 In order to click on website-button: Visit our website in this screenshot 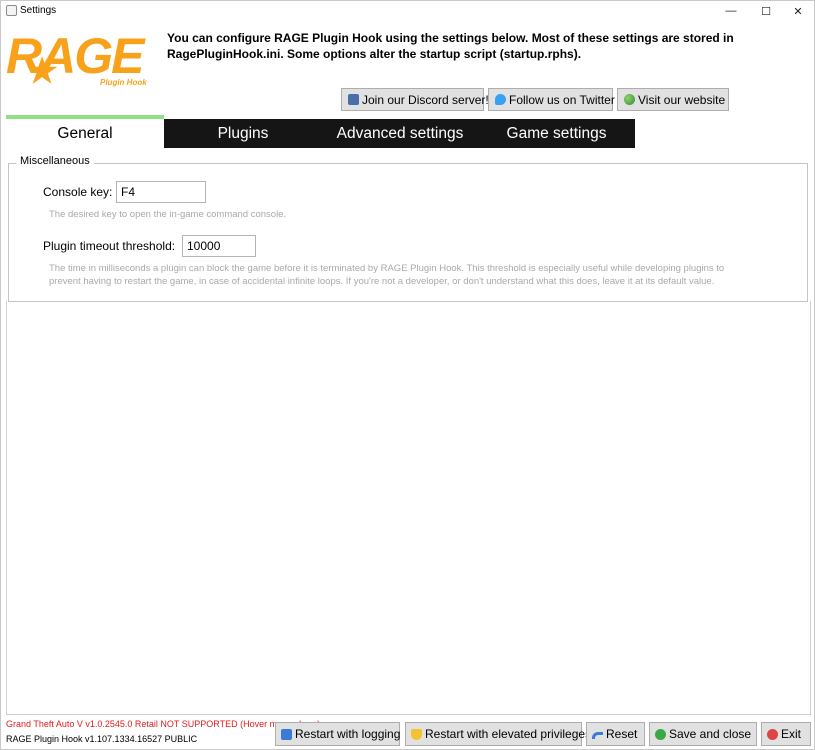, I will do `click(673, 99)`.